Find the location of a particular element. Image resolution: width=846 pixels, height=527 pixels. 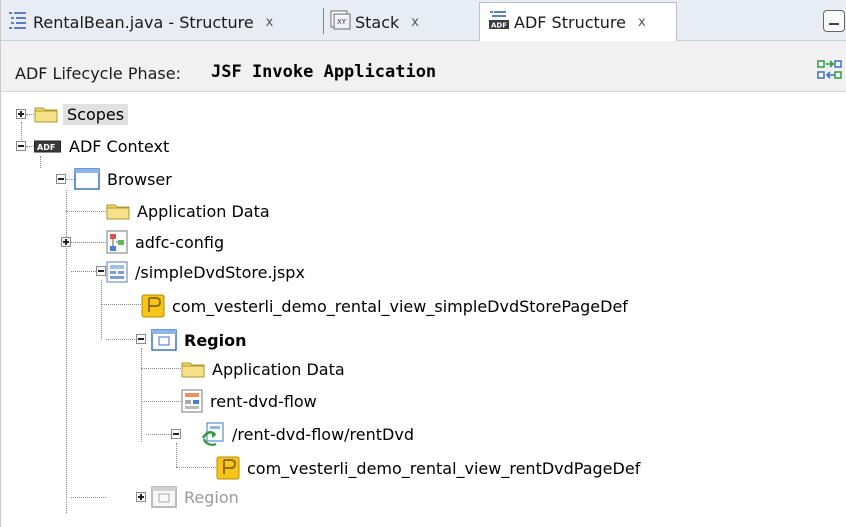

phase-value: JSF Invoke Application is located at coordinates (324, 72).